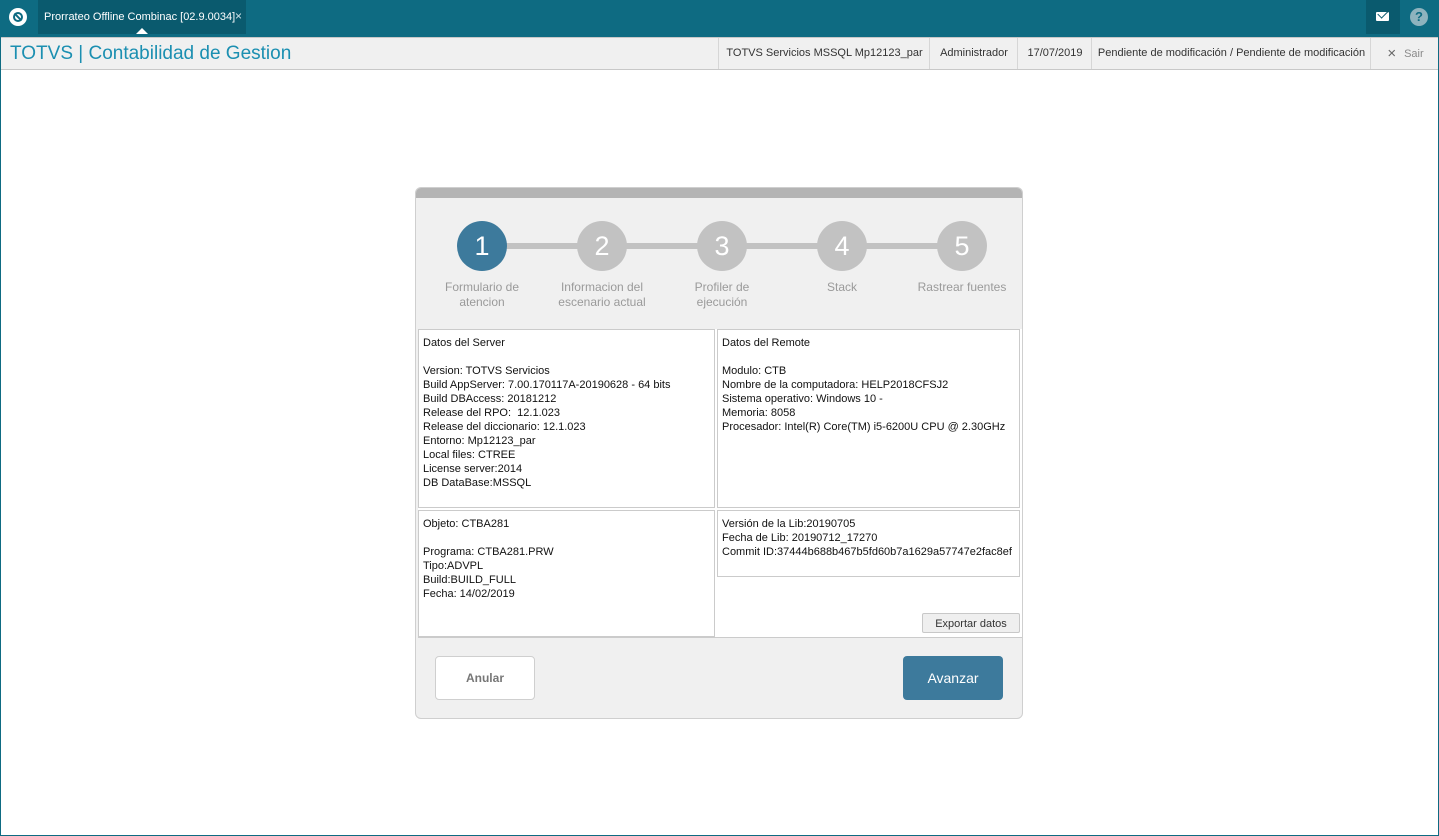 The height and width of the screenshot is (836, 1439). Describe the element at coordinates (491, 413) in the screenshot. I see `server-line: Release del RPO: 12.1.023` at that location.